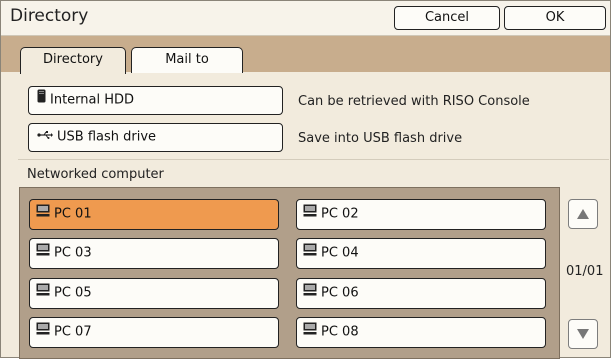 The width and height of the screenshot is (611, 359). Describe the element at coordinates (154, 293) in the screenshot. I see `computer-item-pc05: PC 05` at that location.